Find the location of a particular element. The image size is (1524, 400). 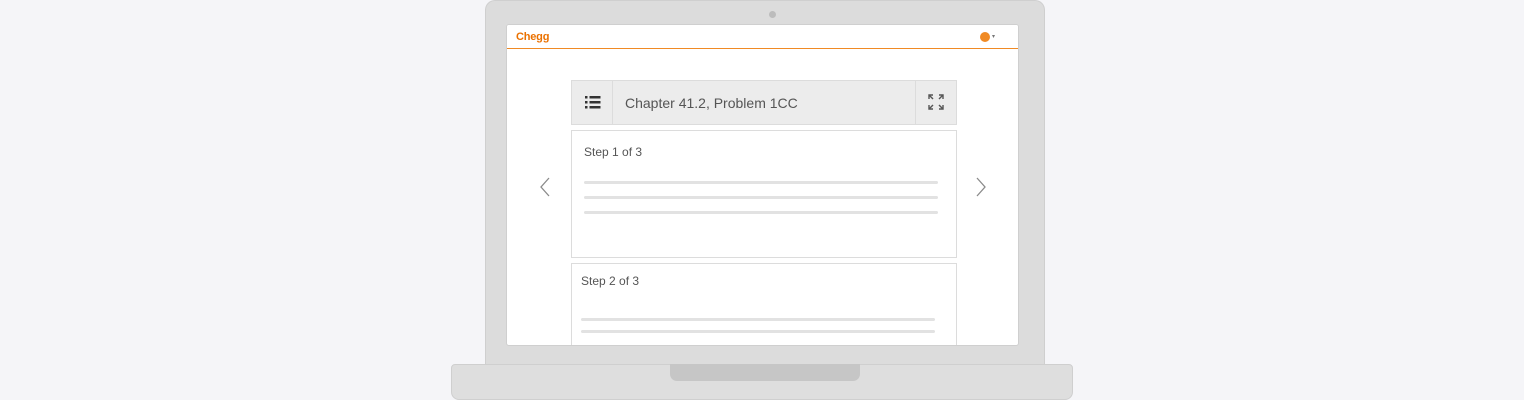

user-menu: ▾ is located at coordinates (991, 38).